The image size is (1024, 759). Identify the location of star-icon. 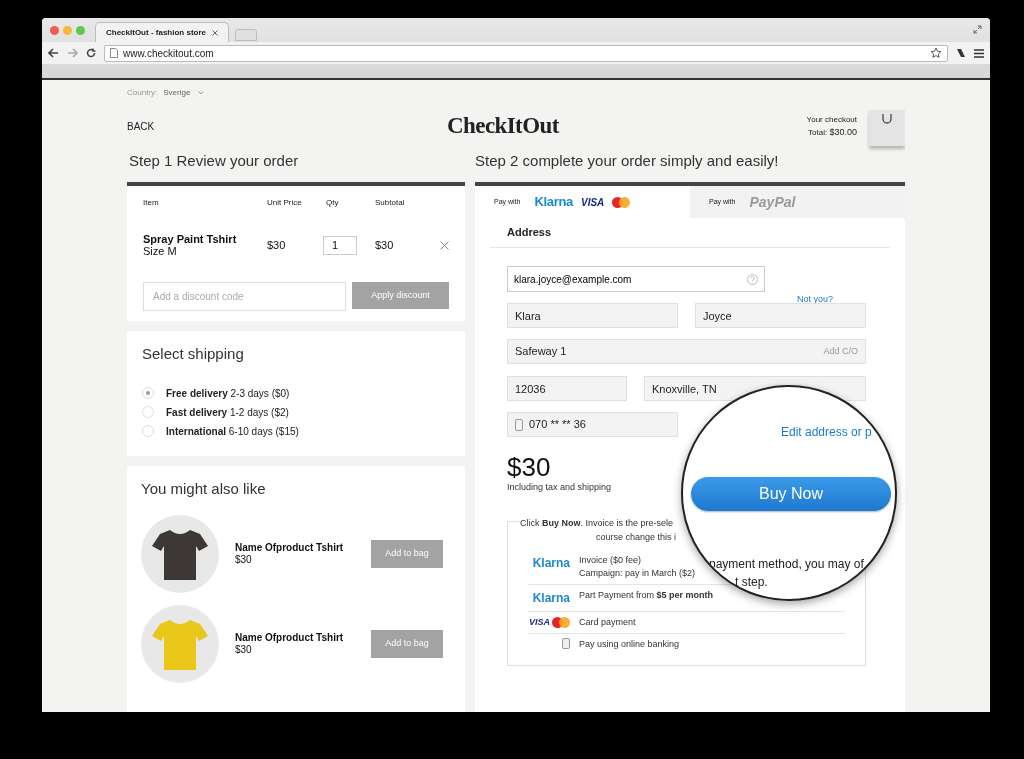
(936, 53).